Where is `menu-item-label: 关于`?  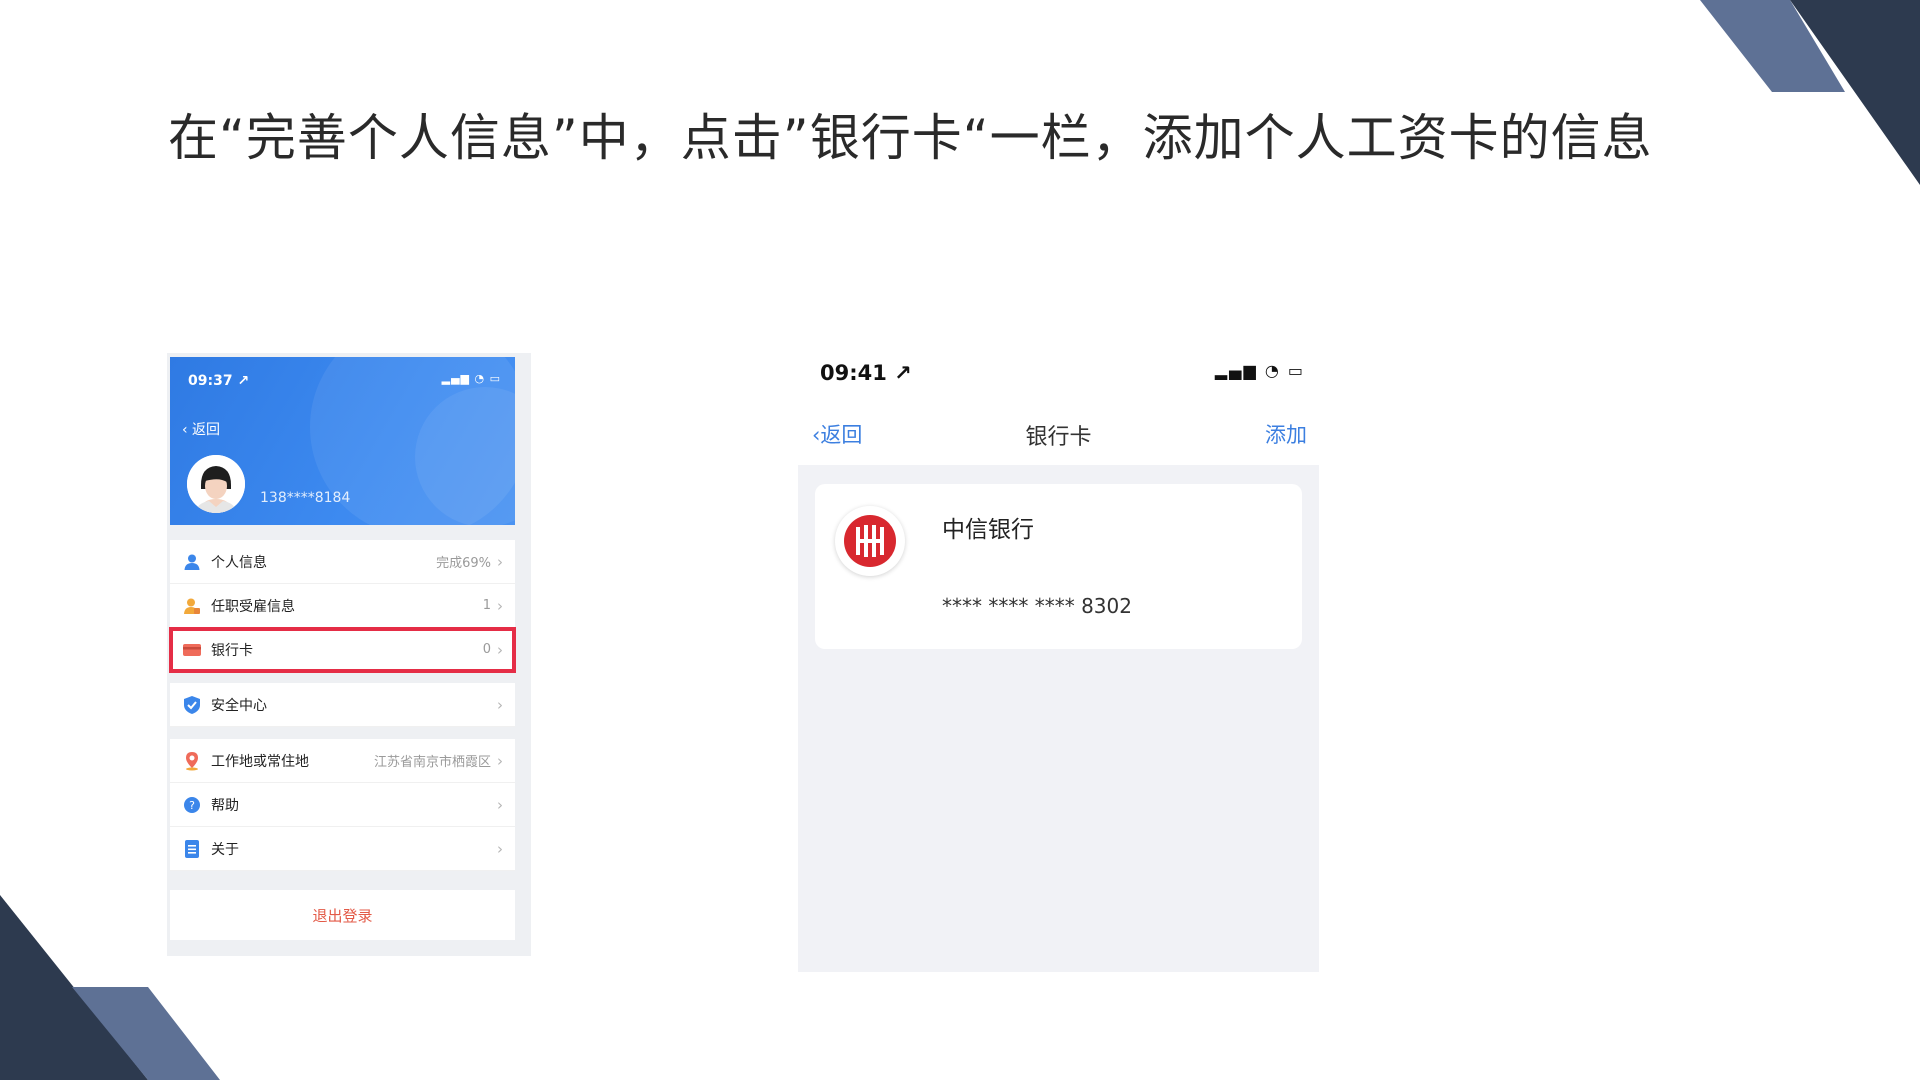 menu-item-label: 关于 is located at coordinates (225, 849).